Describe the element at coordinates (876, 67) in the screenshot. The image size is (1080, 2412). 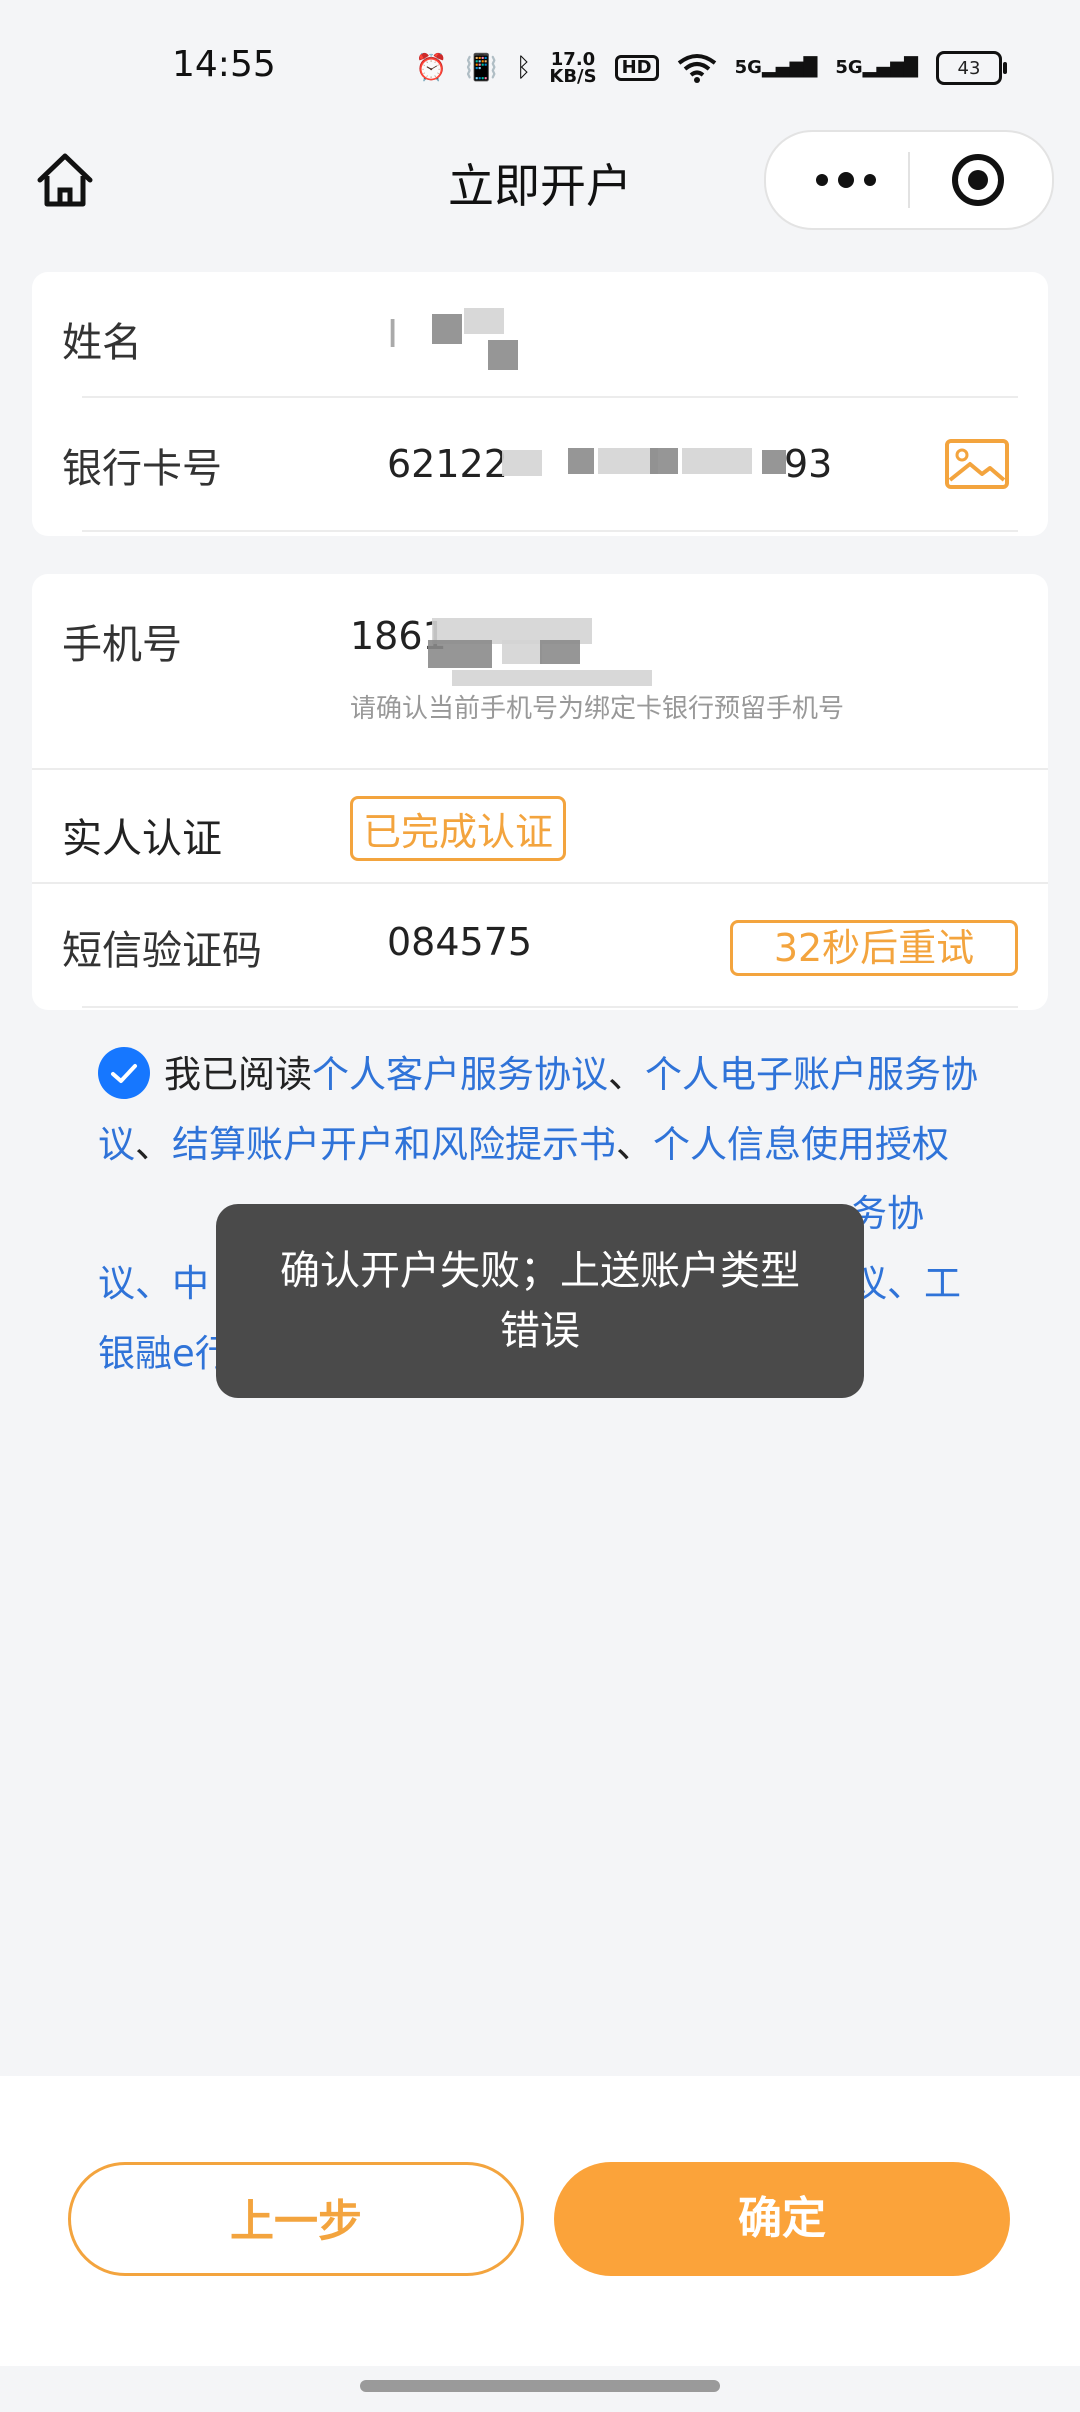
I see `signal-sim2-icon: 5G▂▄▆█` at that location.